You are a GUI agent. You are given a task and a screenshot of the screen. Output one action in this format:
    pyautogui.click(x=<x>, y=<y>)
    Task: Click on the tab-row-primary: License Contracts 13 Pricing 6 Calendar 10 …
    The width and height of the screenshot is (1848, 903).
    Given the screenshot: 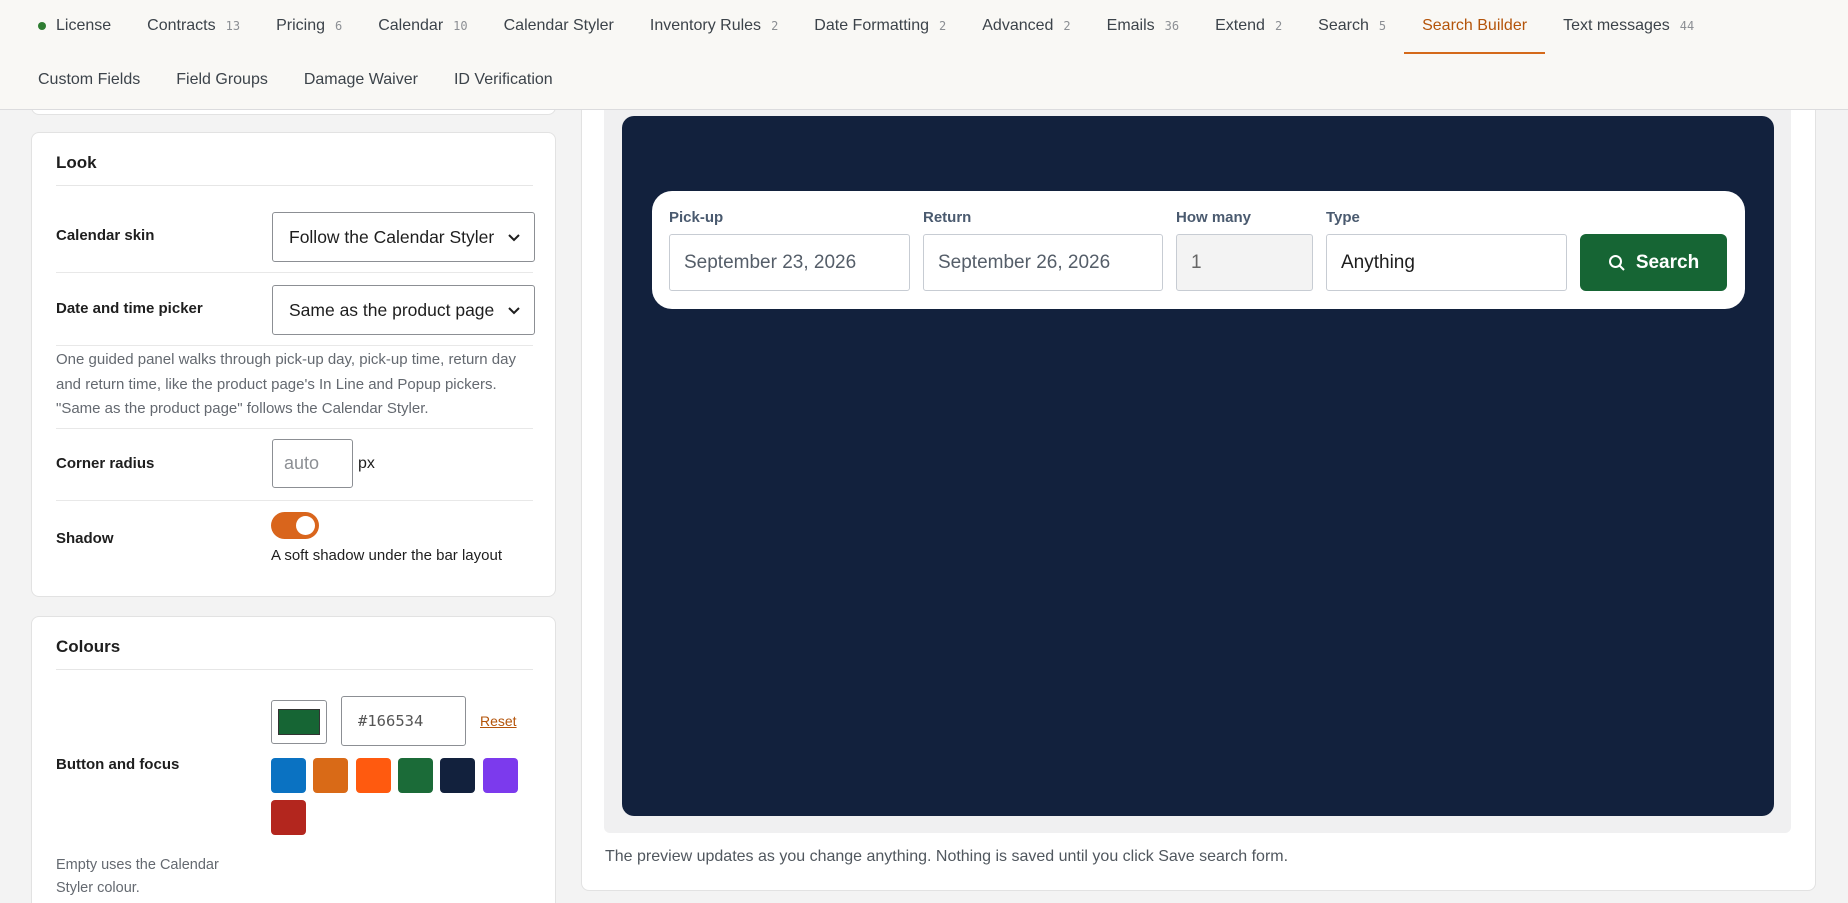 What is the action you would take?
    pyautogui.click(x=866, y=27)
    